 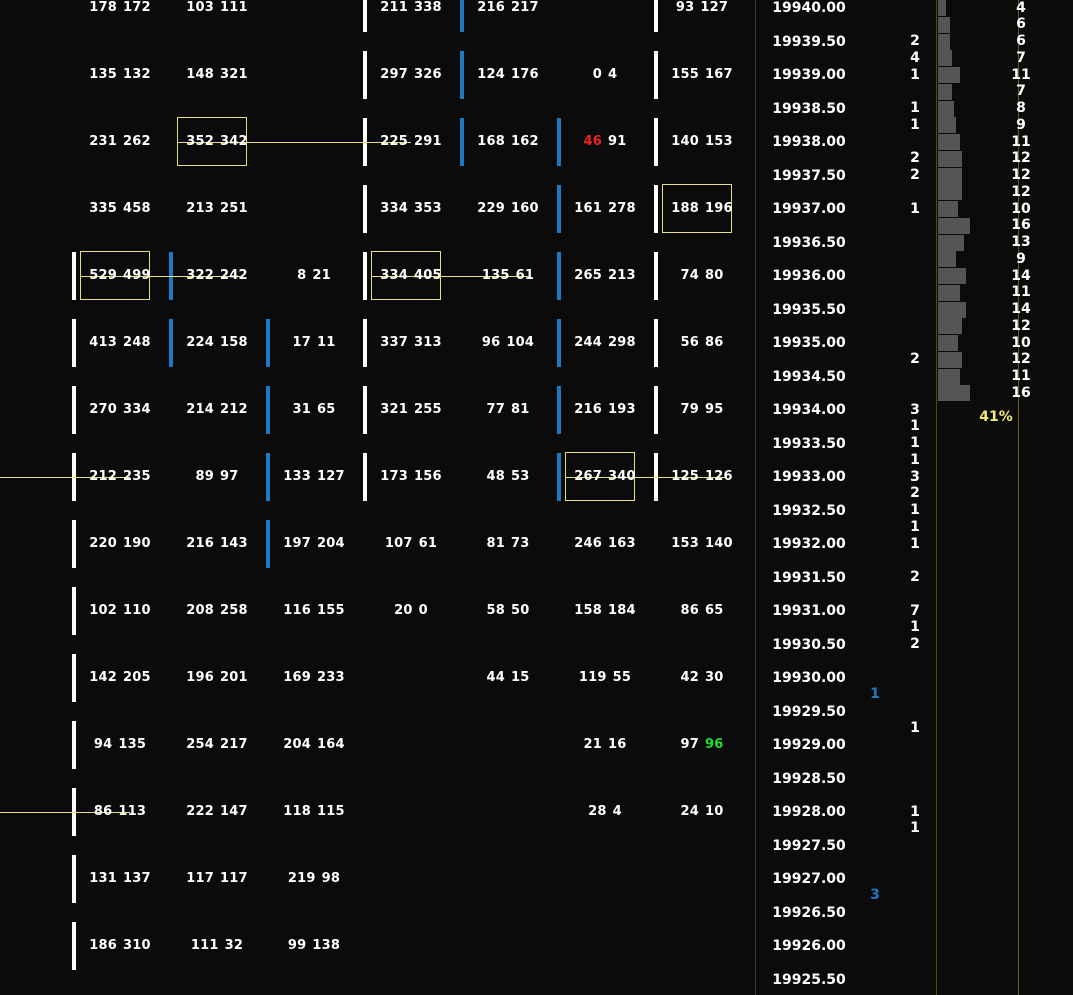 What do you see at coordinates (217, 9) in the screenshot?
I see `footprint-cell: 103 111` at bounding box center [217, 9].